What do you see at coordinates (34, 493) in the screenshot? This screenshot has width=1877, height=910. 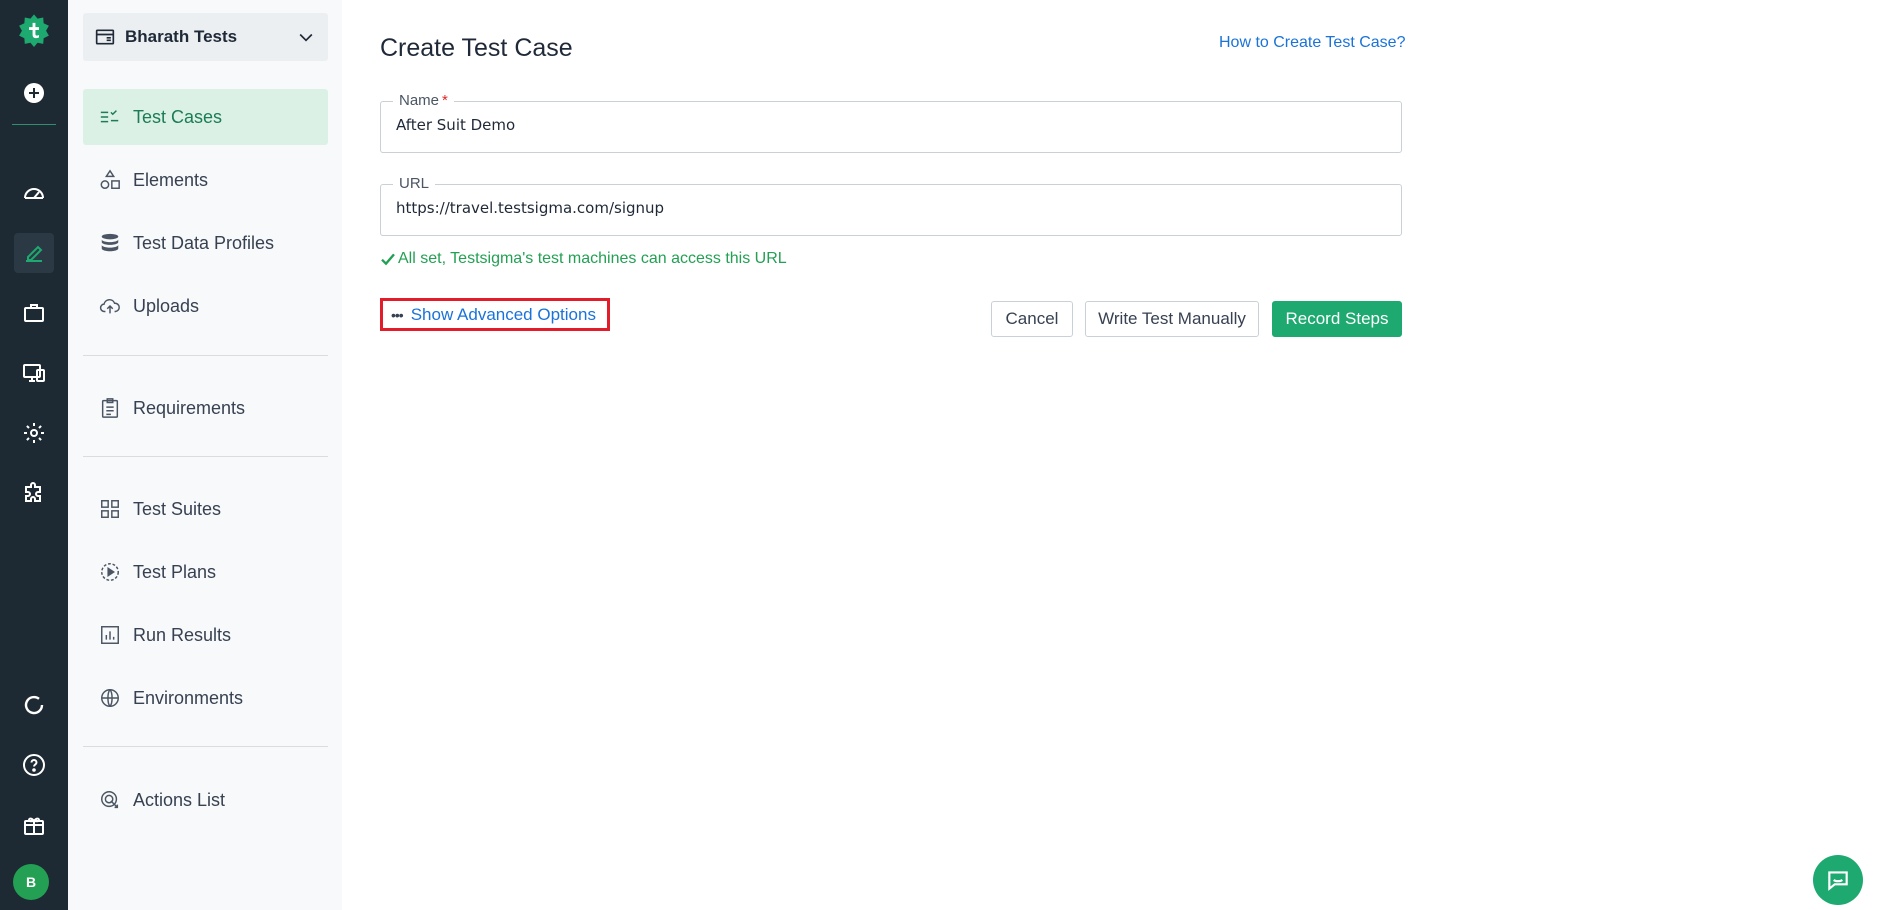 I see `addons-icon` at bounding box center [34, 493].